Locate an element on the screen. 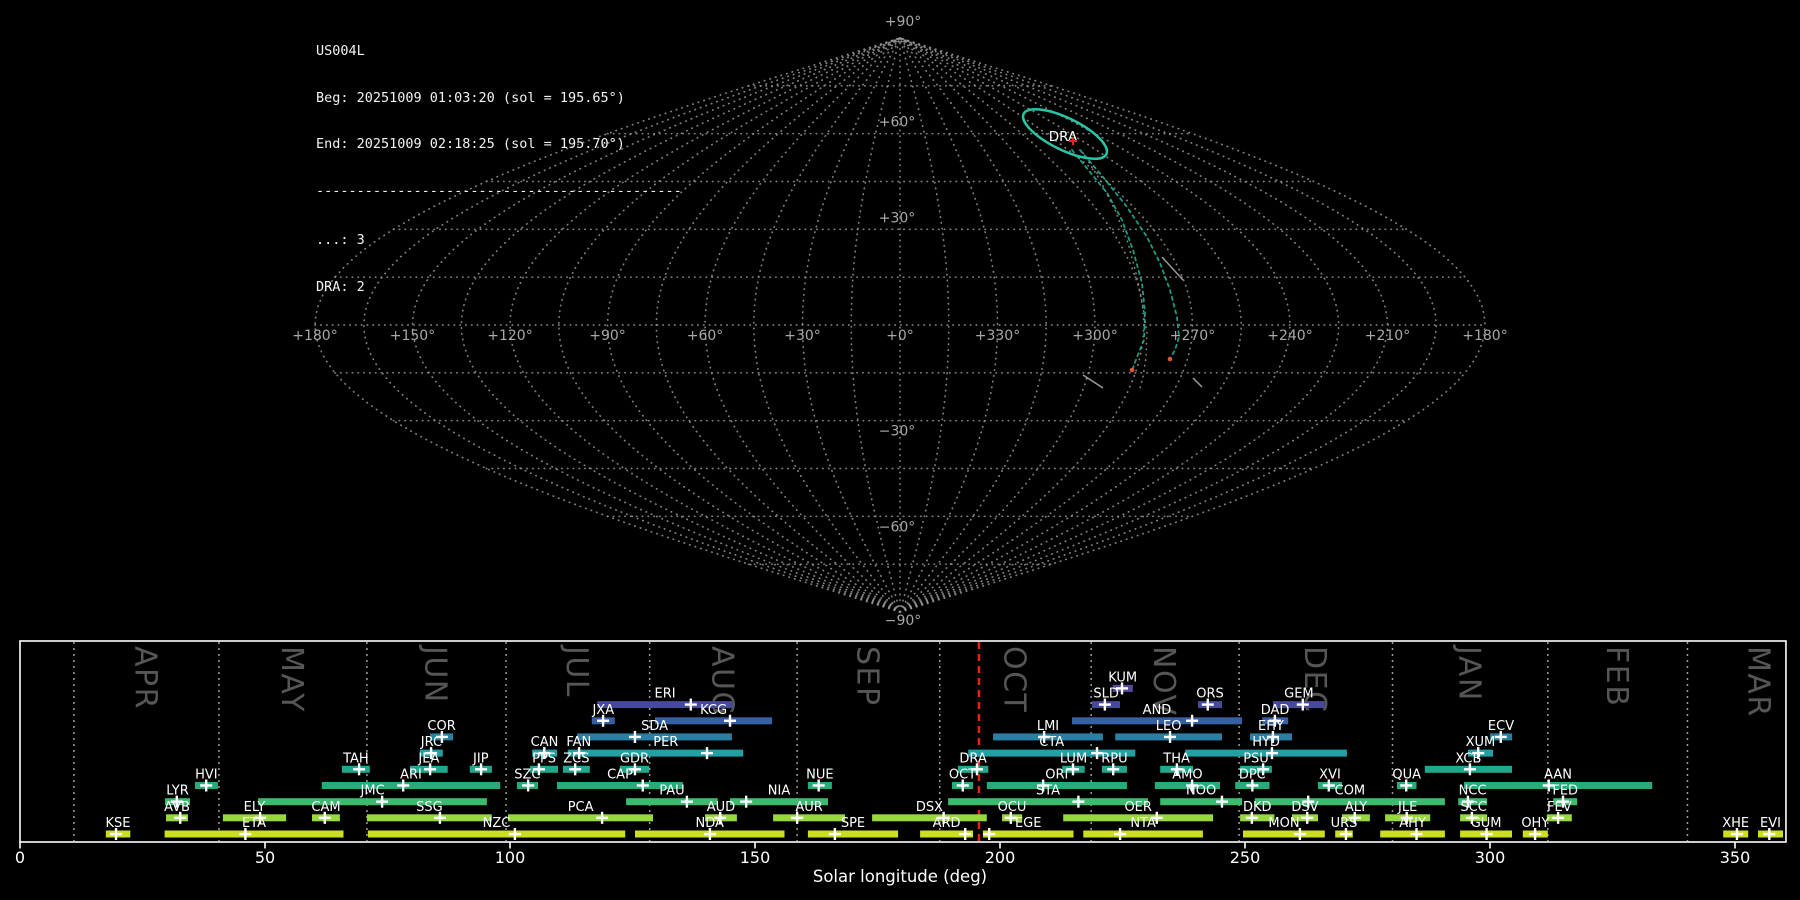 This screenshot has width=1800, height=900. x-axis-title: Solar longitude (deg) is located at coordinates (900, 876).